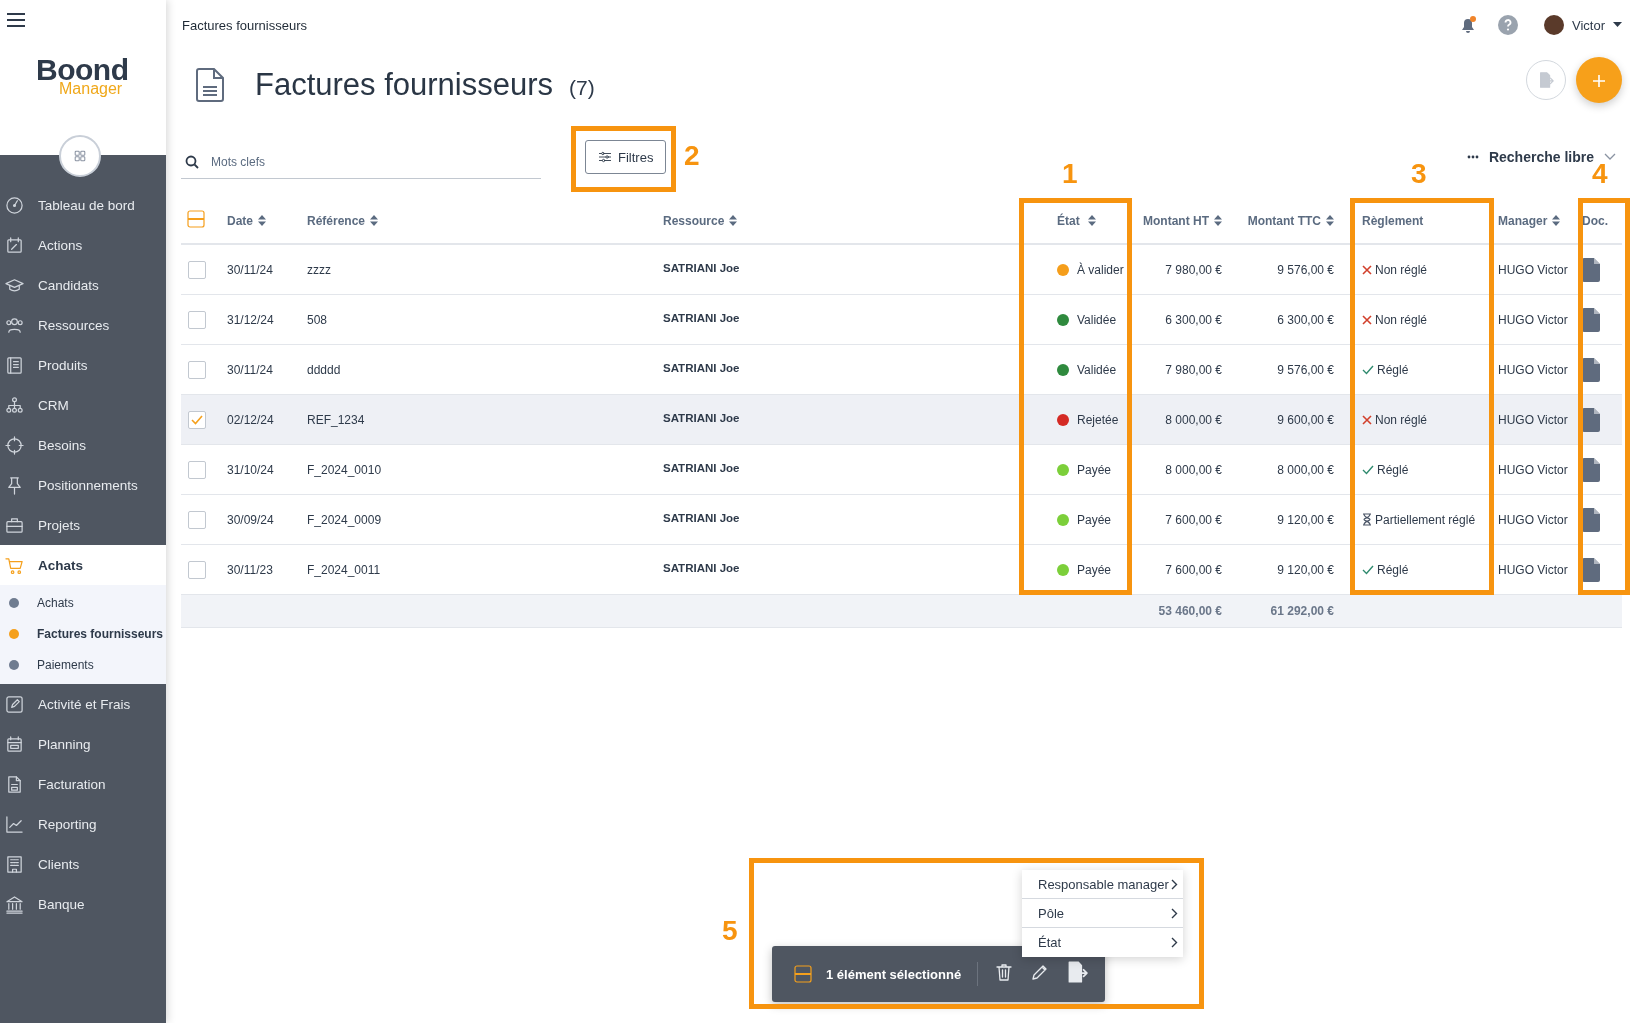  What do you see at coordinates (83, 633) in the screenshot?
I see `sidebar-subitem: Factures fournisseurs` at bounding box center [83, 633].